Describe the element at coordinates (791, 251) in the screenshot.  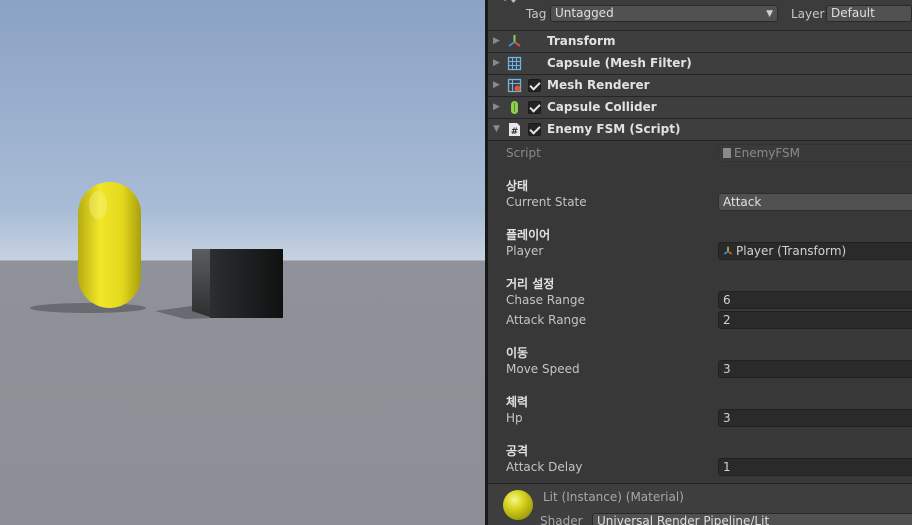
I see `player-value: Player (Transform)` at that location.